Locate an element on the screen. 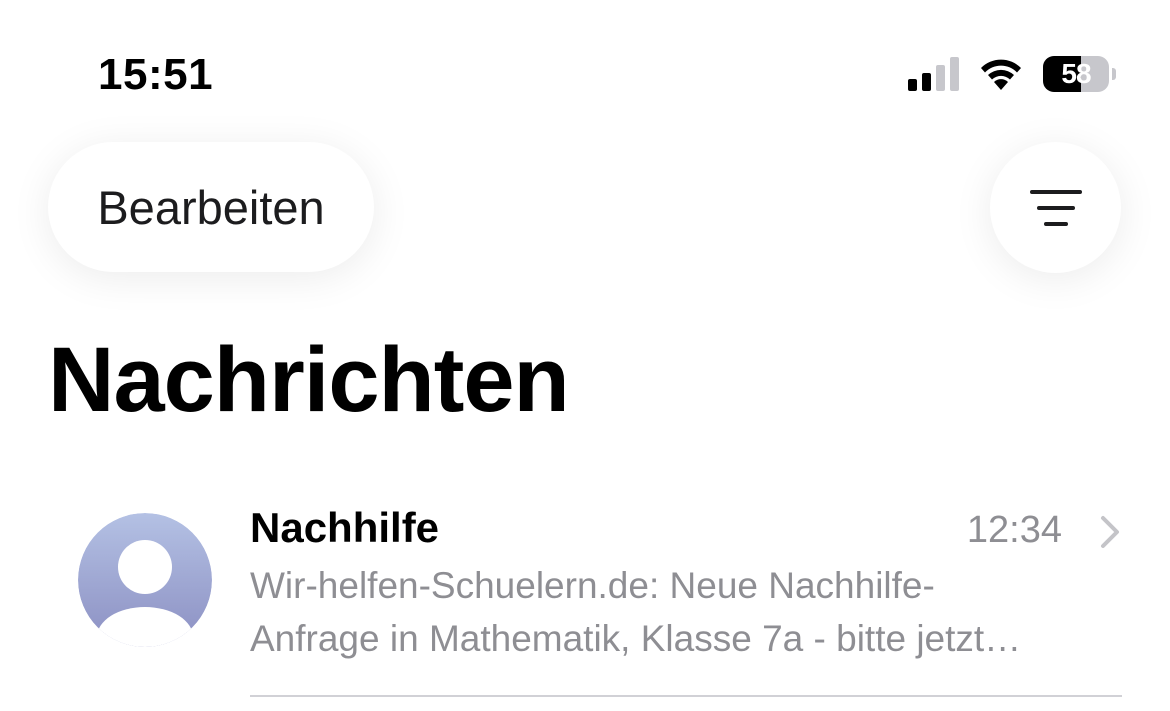 This screenshot has width=1170, height=711. status-time: 15:51 is located at coordinates (156, 74).